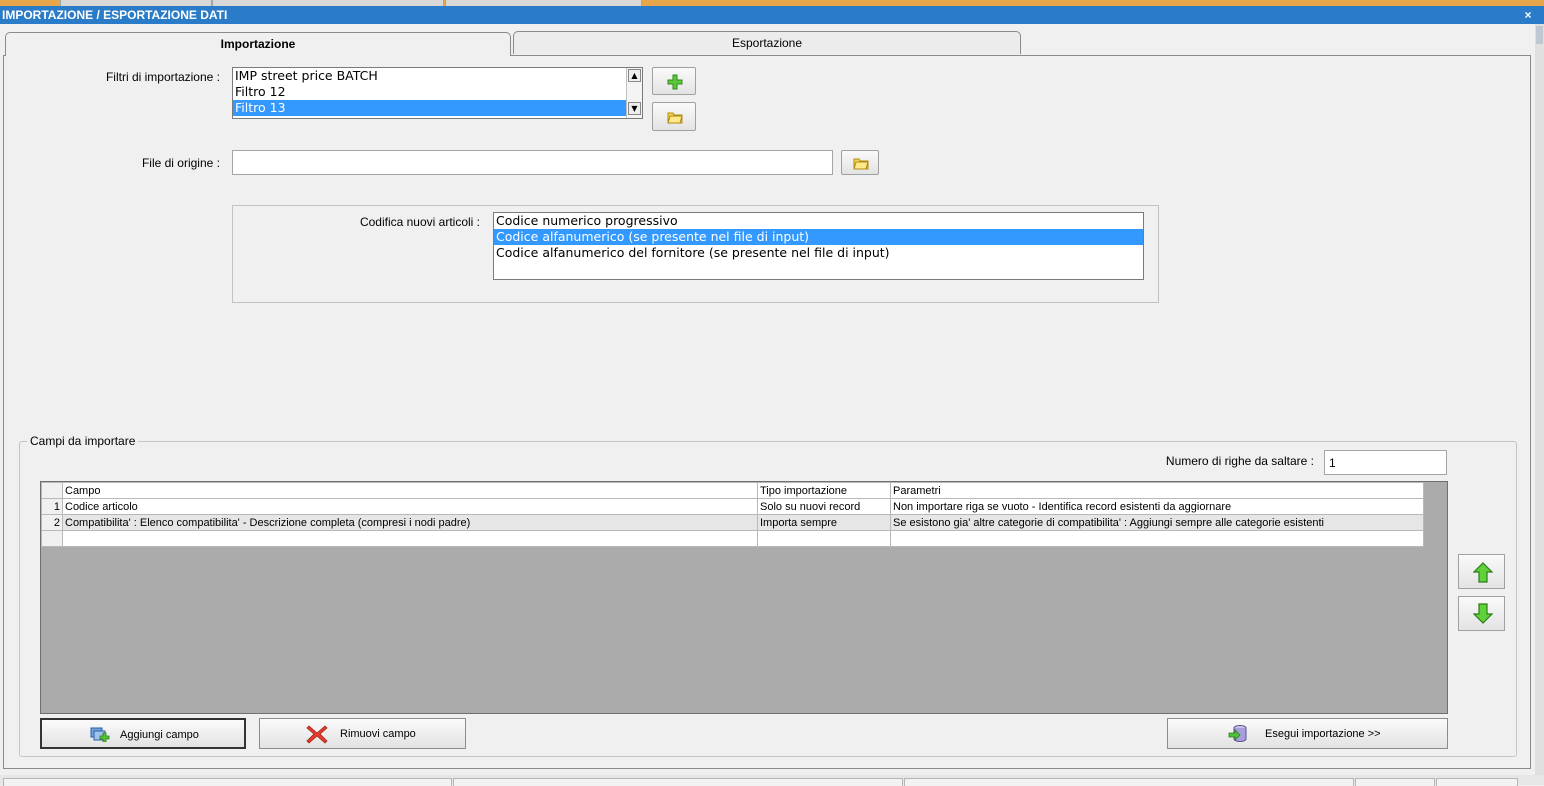  I want to click on list-item: Filtro 12, so click(437, 92).